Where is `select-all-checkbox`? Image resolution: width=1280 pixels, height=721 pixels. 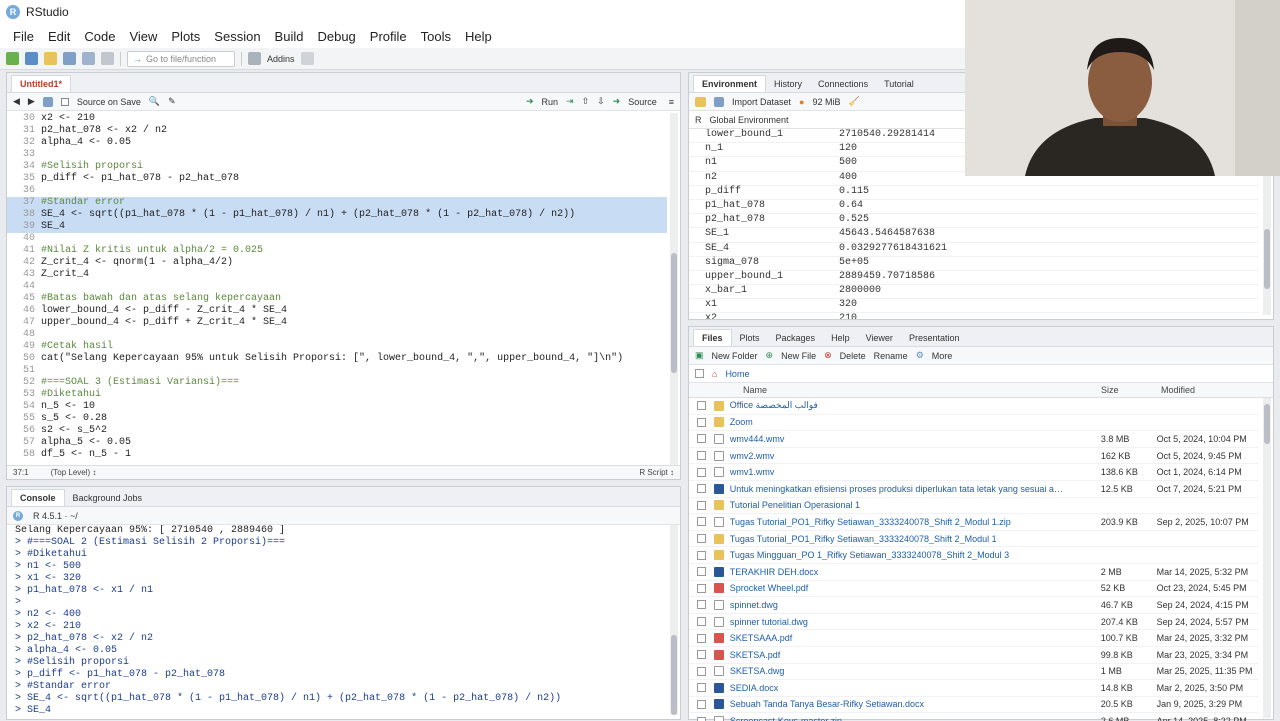
select-all-checkbox is located at coordinates (699, 373).